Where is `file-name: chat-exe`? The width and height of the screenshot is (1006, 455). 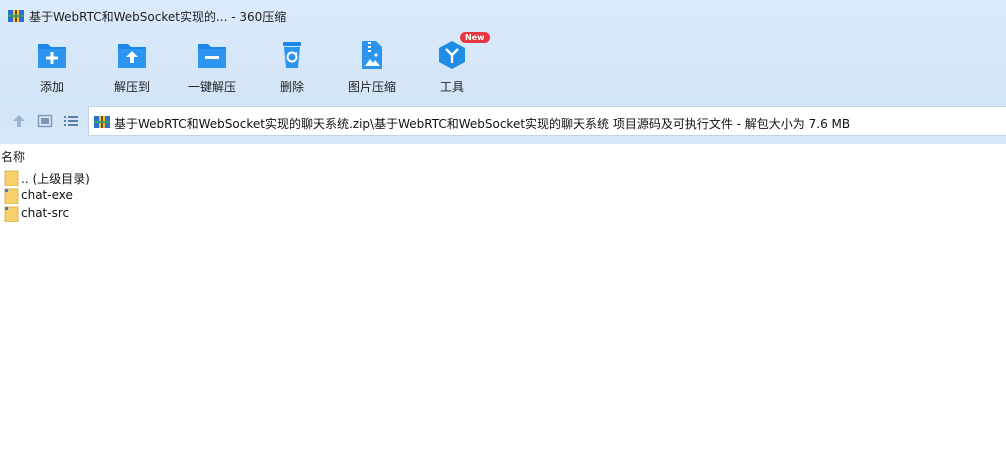 file-name: chat-exe is located at coordinates (47, 195).